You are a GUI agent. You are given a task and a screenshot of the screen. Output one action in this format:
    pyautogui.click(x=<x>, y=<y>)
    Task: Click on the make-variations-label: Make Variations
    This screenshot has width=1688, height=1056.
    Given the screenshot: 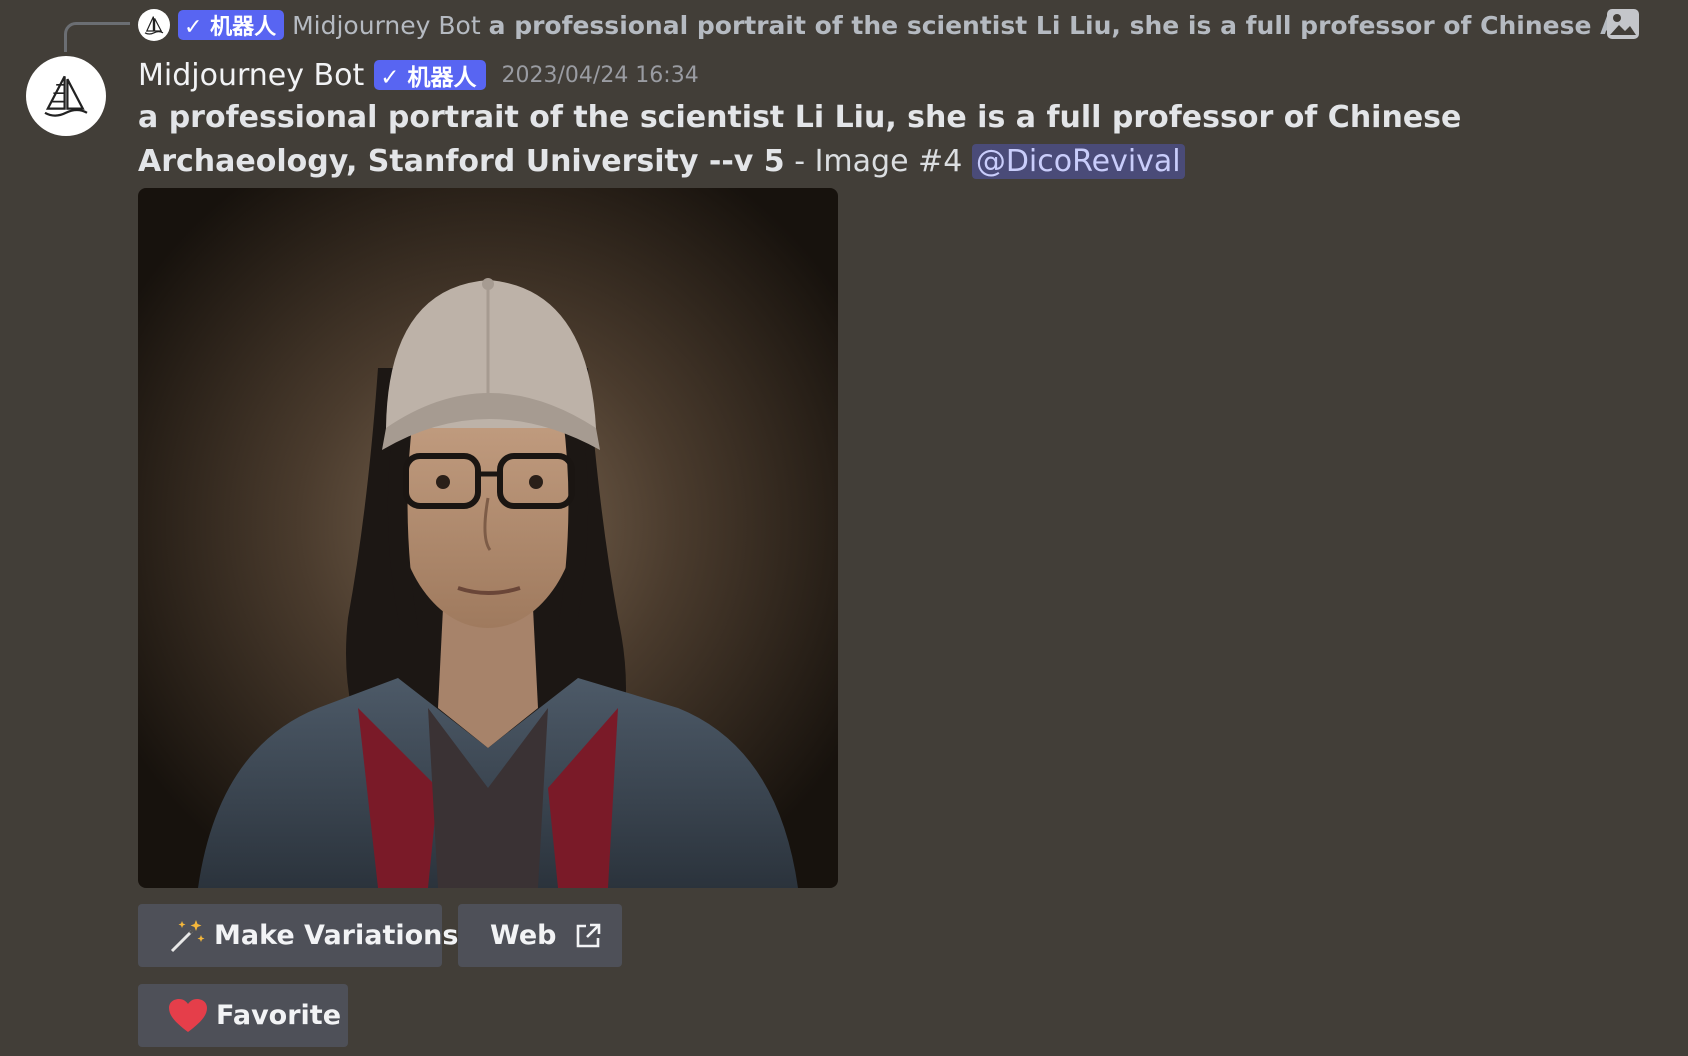 What is the action you would take?
    pyautogui.click(x=336, y=935)
    